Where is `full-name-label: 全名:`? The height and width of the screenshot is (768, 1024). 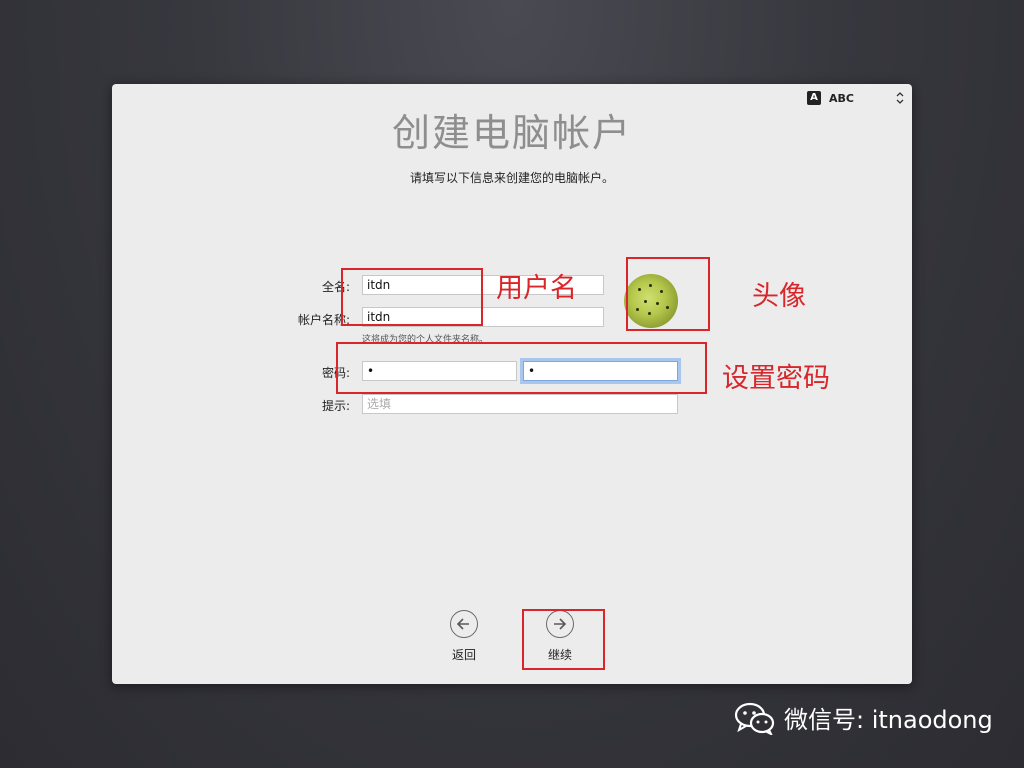 full-name-label: 全名: is located at coordinates (335, 287).